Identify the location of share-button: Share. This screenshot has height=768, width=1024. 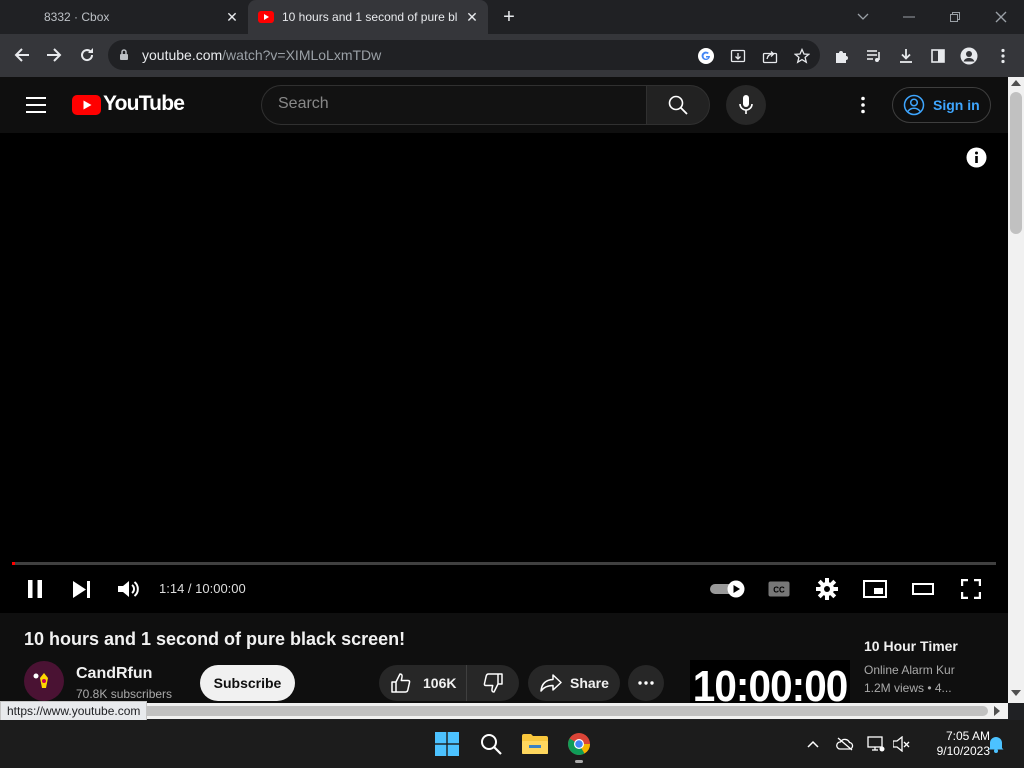
(574, 683).